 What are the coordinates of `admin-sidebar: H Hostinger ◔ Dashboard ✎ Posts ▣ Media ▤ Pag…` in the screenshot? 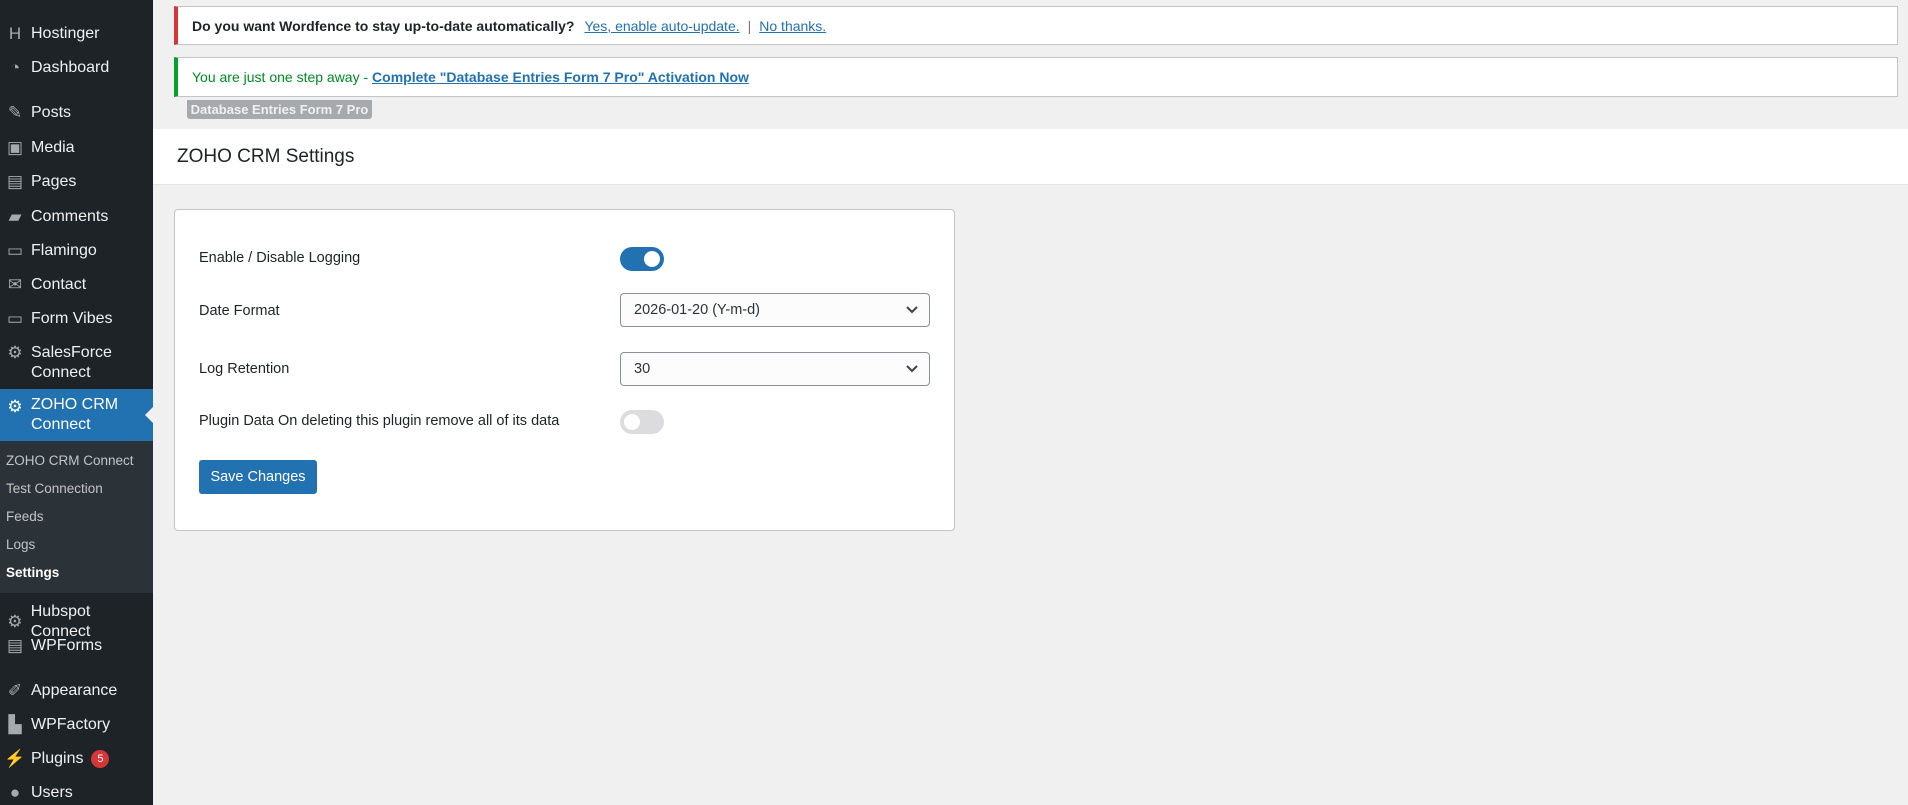 It's located at (76, 402).